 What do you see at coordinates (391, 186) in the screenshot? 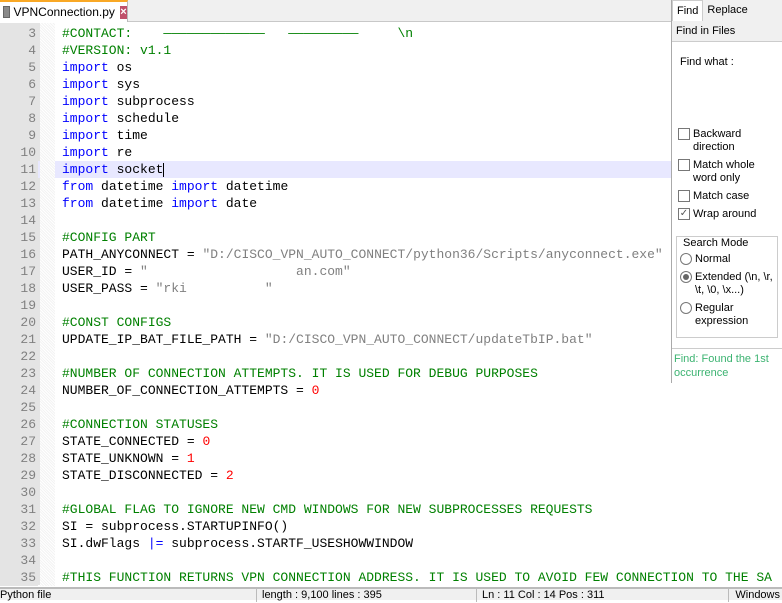
I see `code-line: 12 from datetime import datetime` at bounding box center [391, 186].